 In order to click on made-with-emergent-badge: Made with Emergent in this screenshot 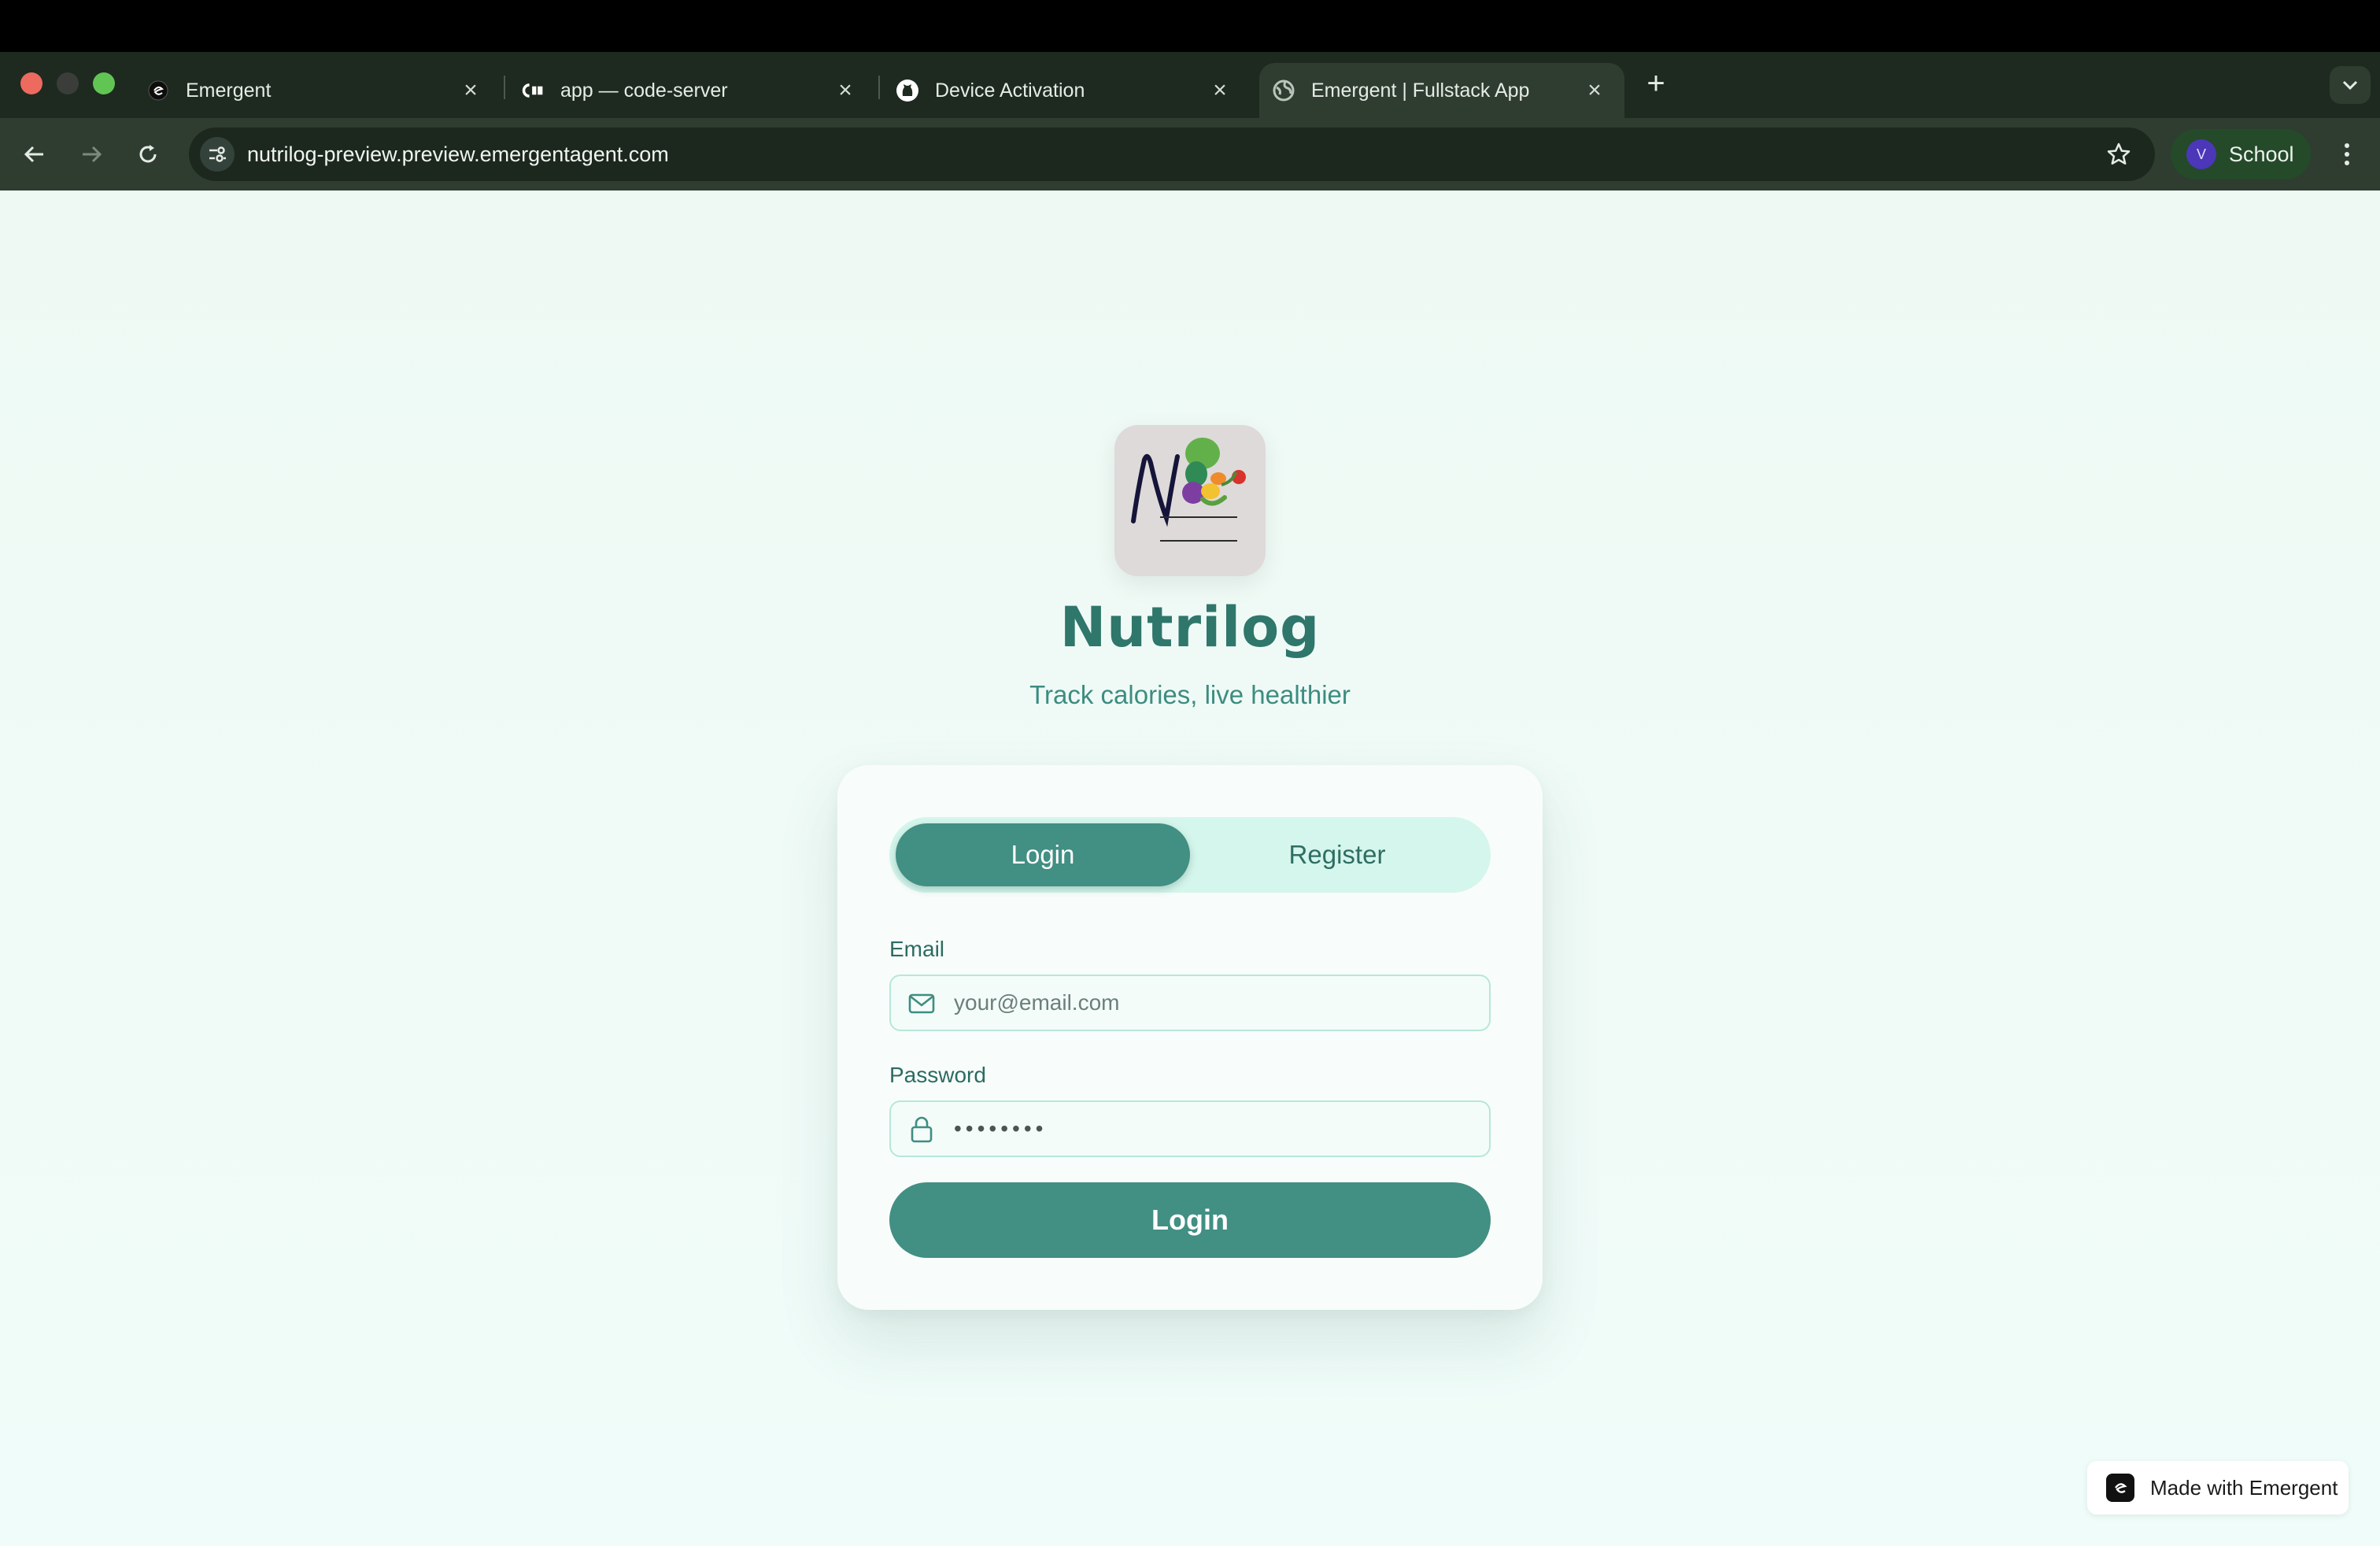, I will do `click(2218, 1488)`.